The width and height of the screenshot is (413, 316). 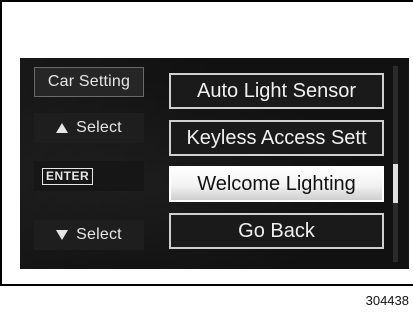 I want to click on menu-item-label: Auto Light Sensor, so click(x=276, y=90).